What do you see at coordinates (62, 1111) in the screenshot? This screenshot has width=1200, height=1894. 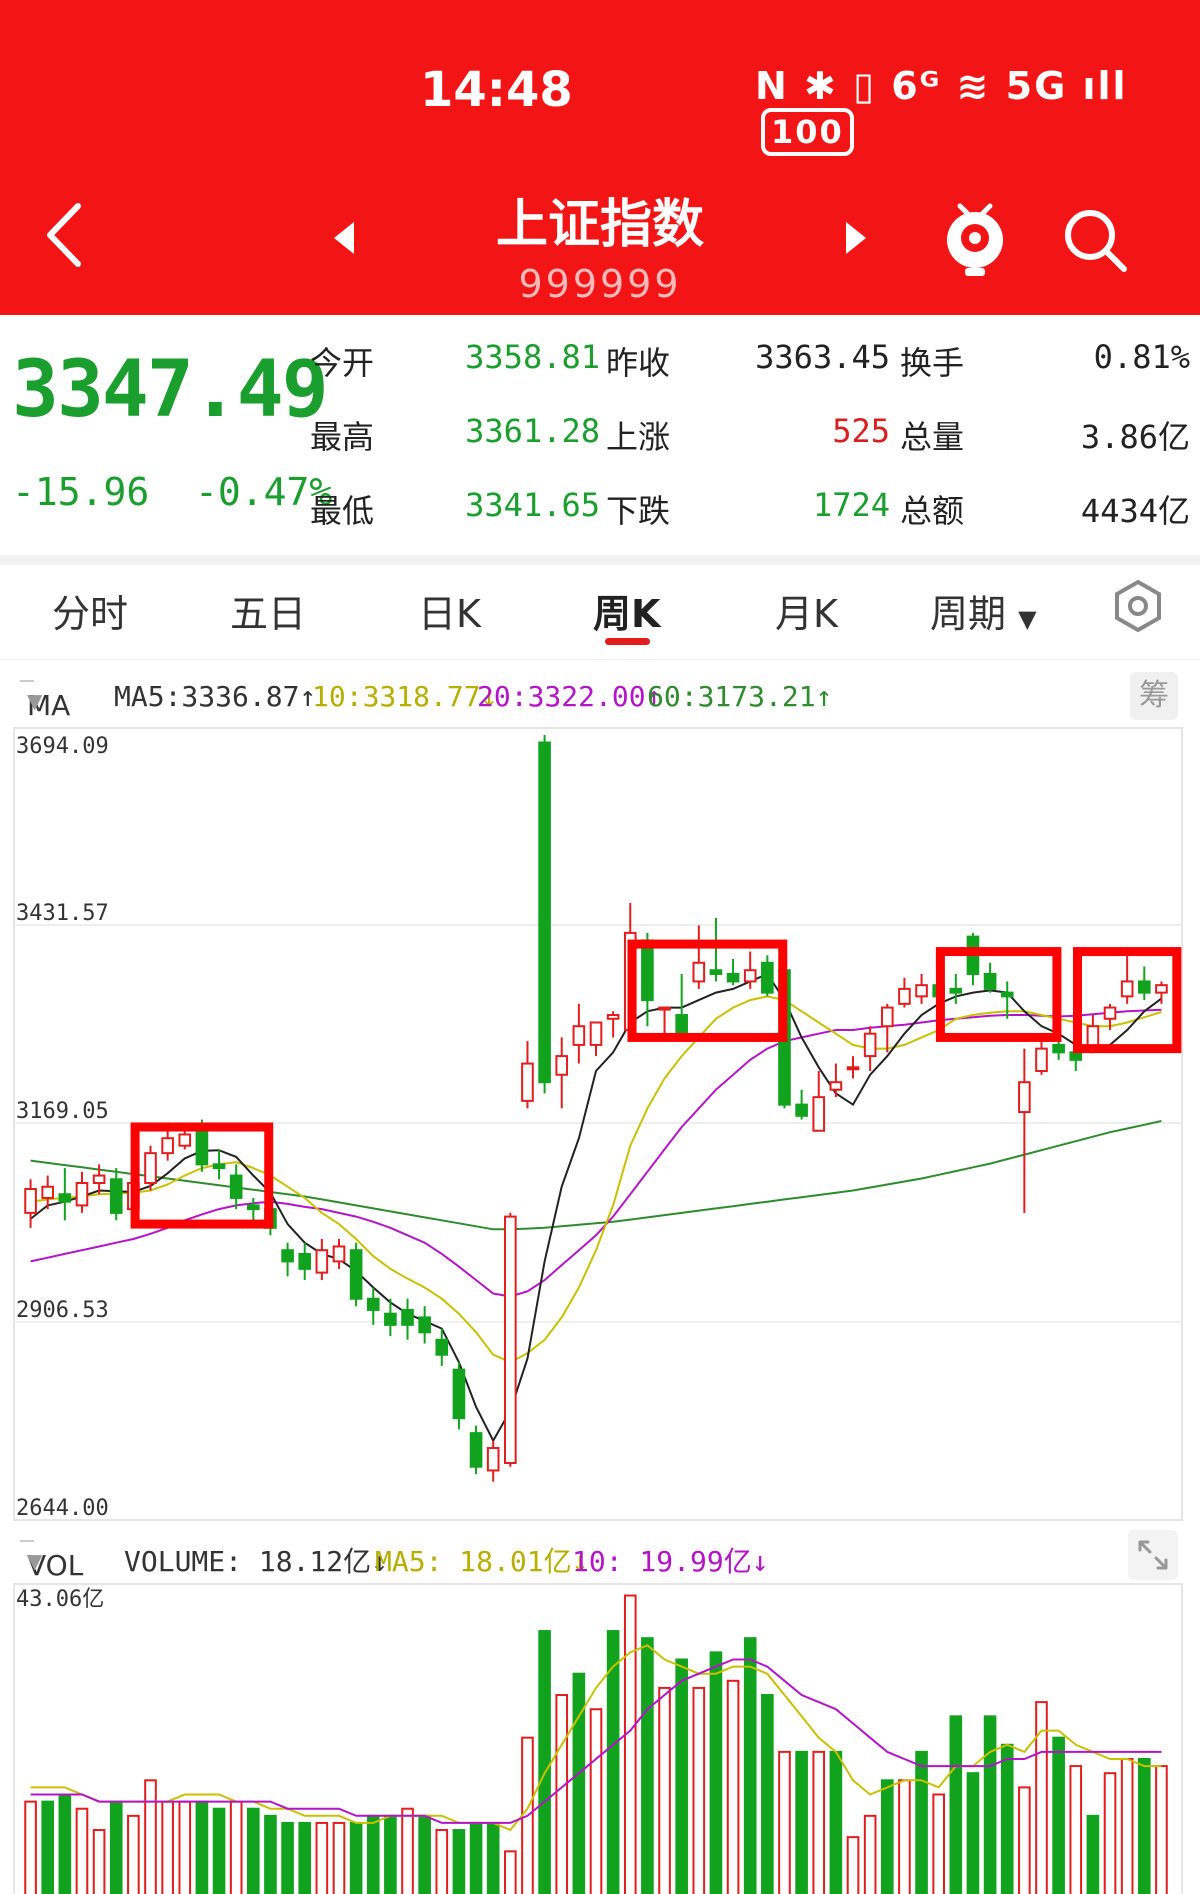 I see `y-axis-label: 3169.05` at bounding box center [62, 1111].